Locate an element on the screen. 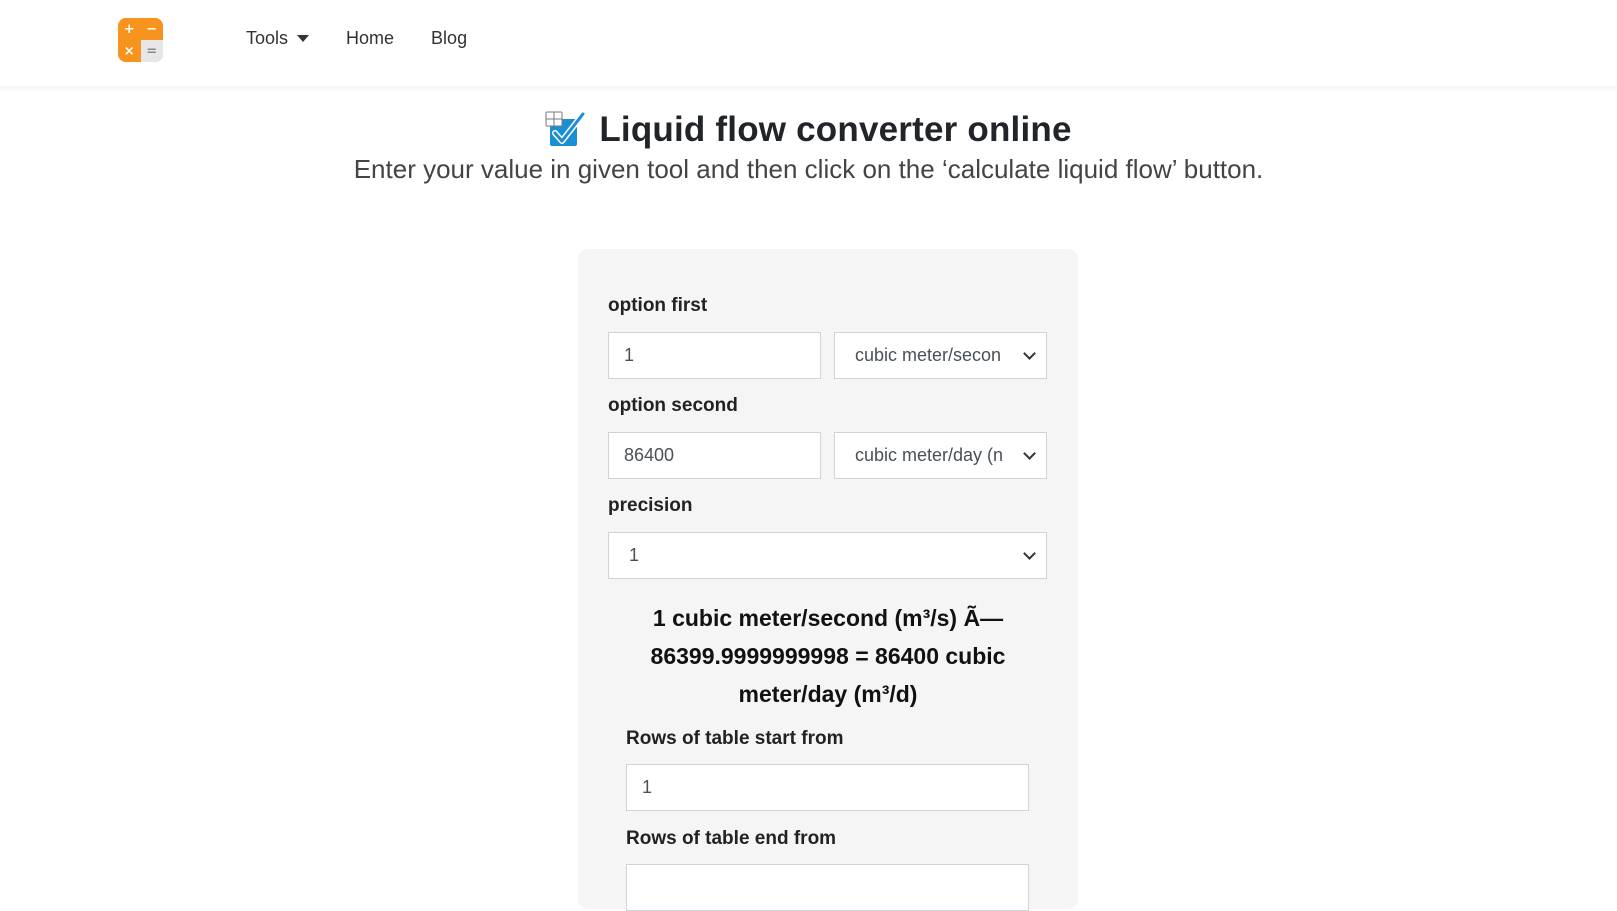 This screenshot has height=911, width=1617. check-box-icon is located at coordinates (566, 130).